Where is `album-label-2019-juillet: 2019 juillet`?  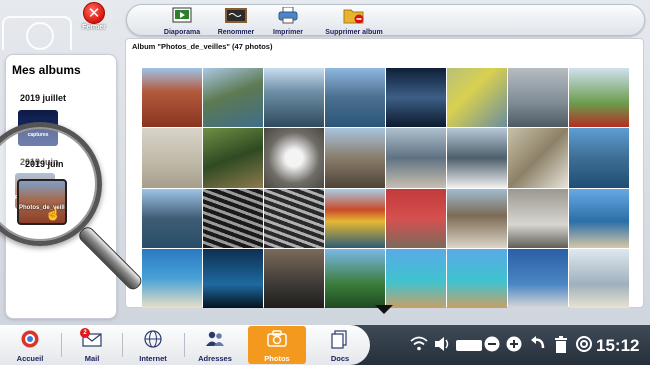
album-label-2019-juillet: 2019 juillet is located at coordinates (43, 98).